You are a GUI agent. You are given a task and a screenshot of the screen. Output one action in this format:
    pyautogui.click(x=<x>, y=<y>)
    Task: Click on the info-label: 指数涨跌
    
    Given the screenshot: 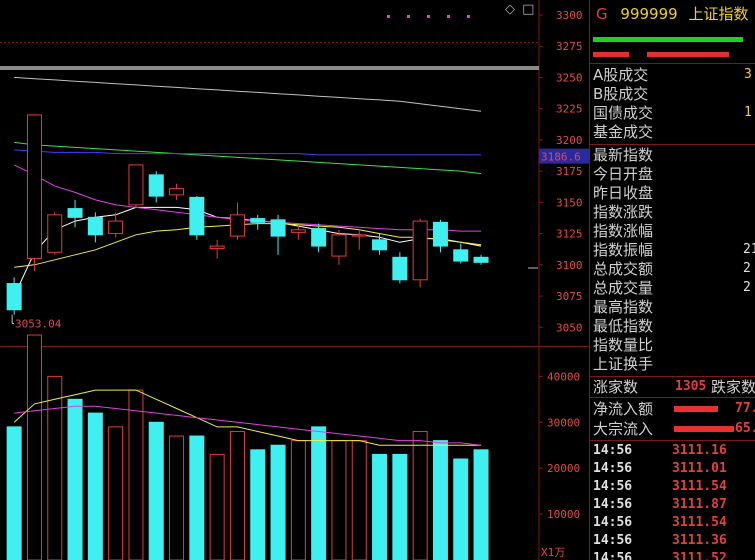 What is the action you would take?
    pyautogui.click(x=623, y=212)
    